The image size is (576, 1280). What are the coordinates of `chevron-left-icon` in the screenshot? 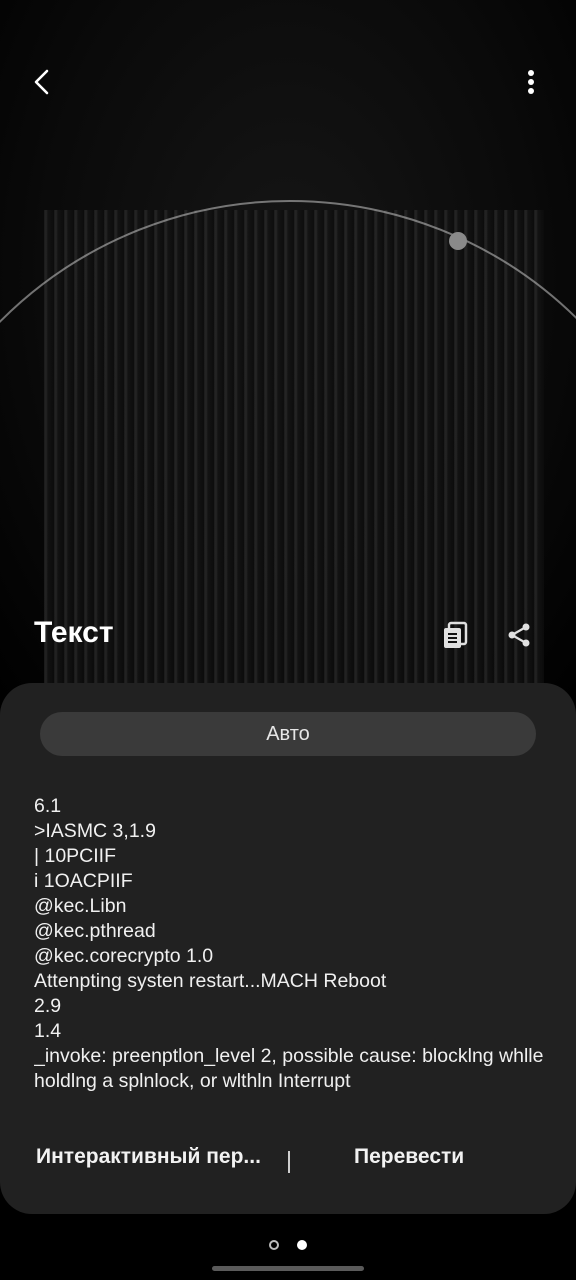 It's located at (41, 82).